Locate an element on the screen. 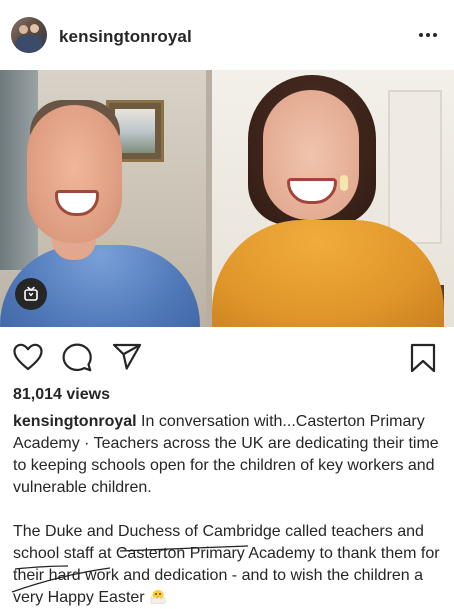 This screenshot has width=454, height=609. comment-icon is located at coordinates (77, 357).